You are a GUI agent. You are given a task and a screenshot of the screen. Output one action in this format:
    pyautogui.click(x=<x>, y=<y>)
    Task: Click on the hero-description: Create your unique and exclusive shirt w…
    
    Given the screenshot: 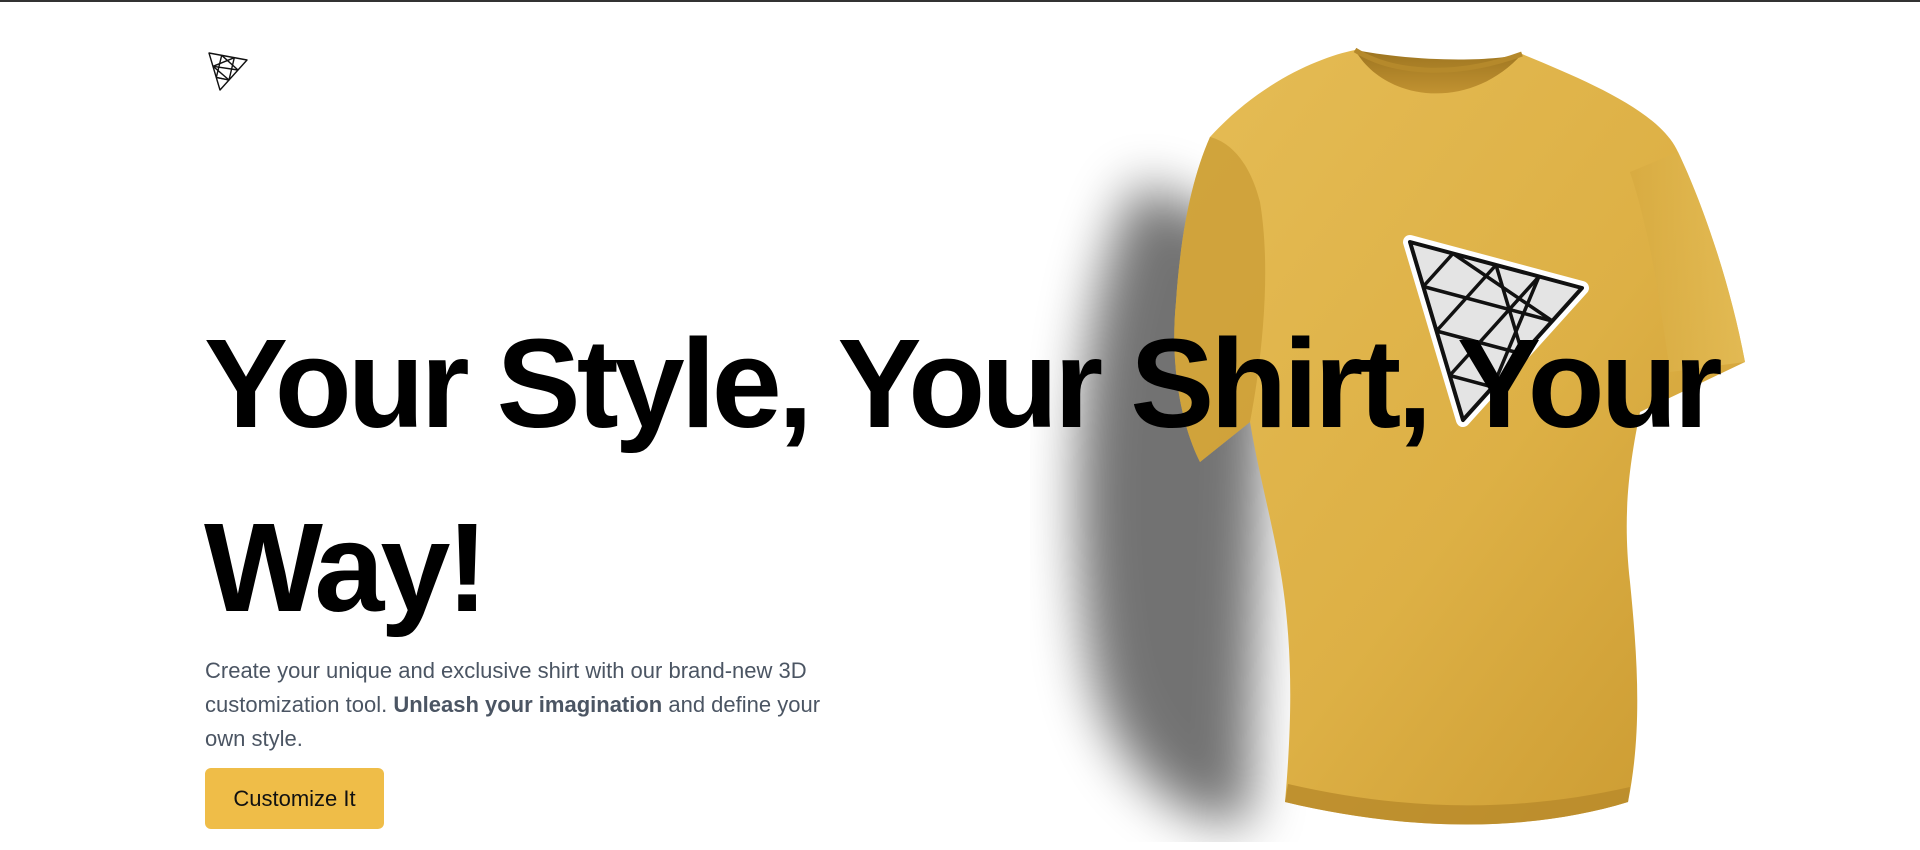 What is the action you would take?
    pyautogui.click(x=525, y=705)
    